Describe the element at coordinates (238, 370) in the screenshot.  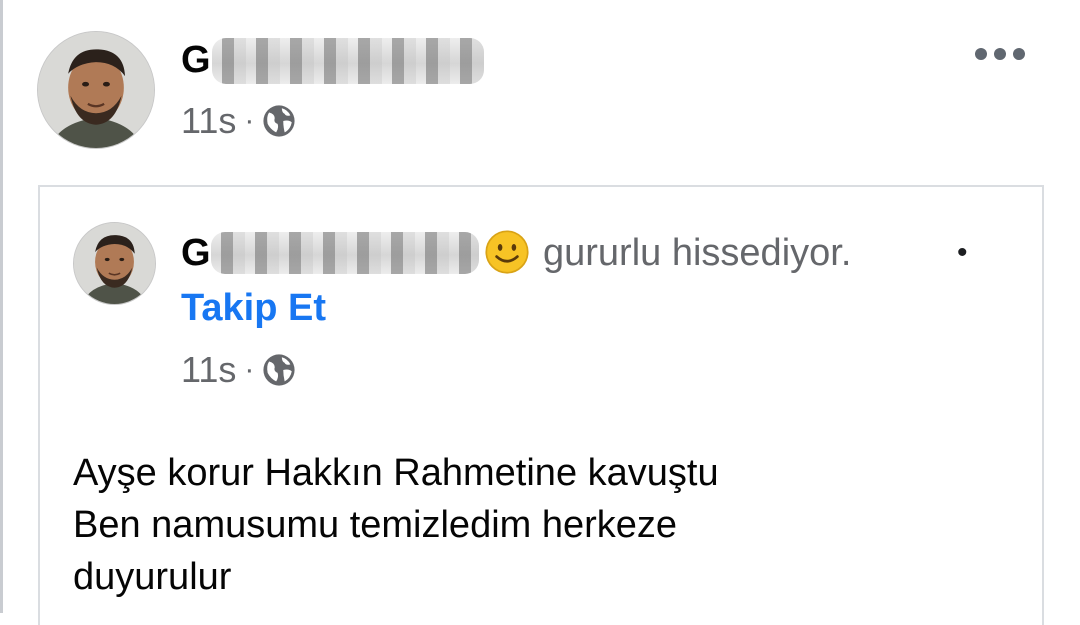
I see `shared-post-meta: 11s ·` at that location.